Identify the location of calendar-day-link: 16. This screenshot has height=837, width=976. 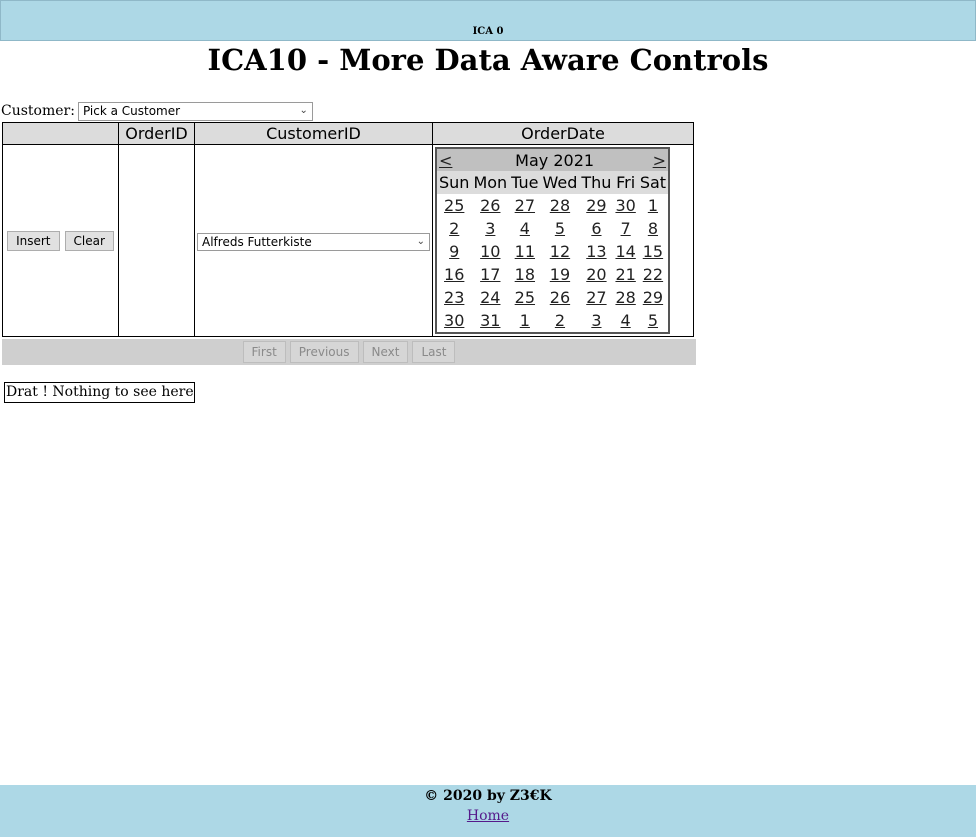
(454, 274).